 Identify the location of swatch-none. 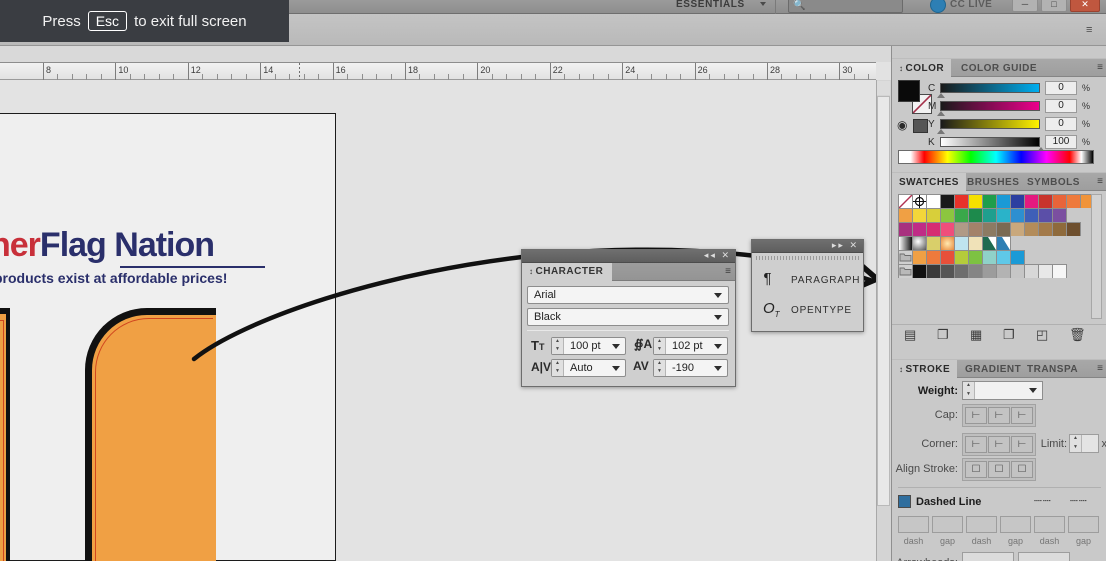
(905, 201).